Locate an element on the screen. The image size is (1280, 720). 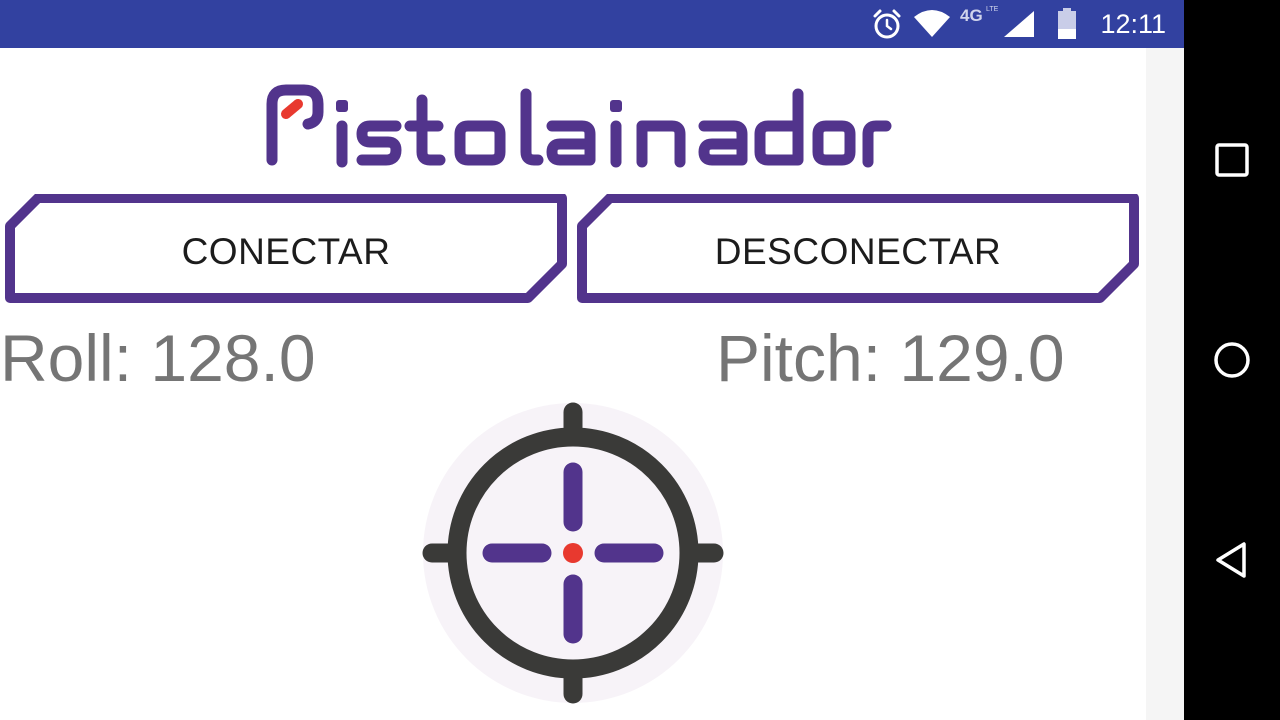
connect-button-label: CONECTAR is located at coordinates (286, 251).